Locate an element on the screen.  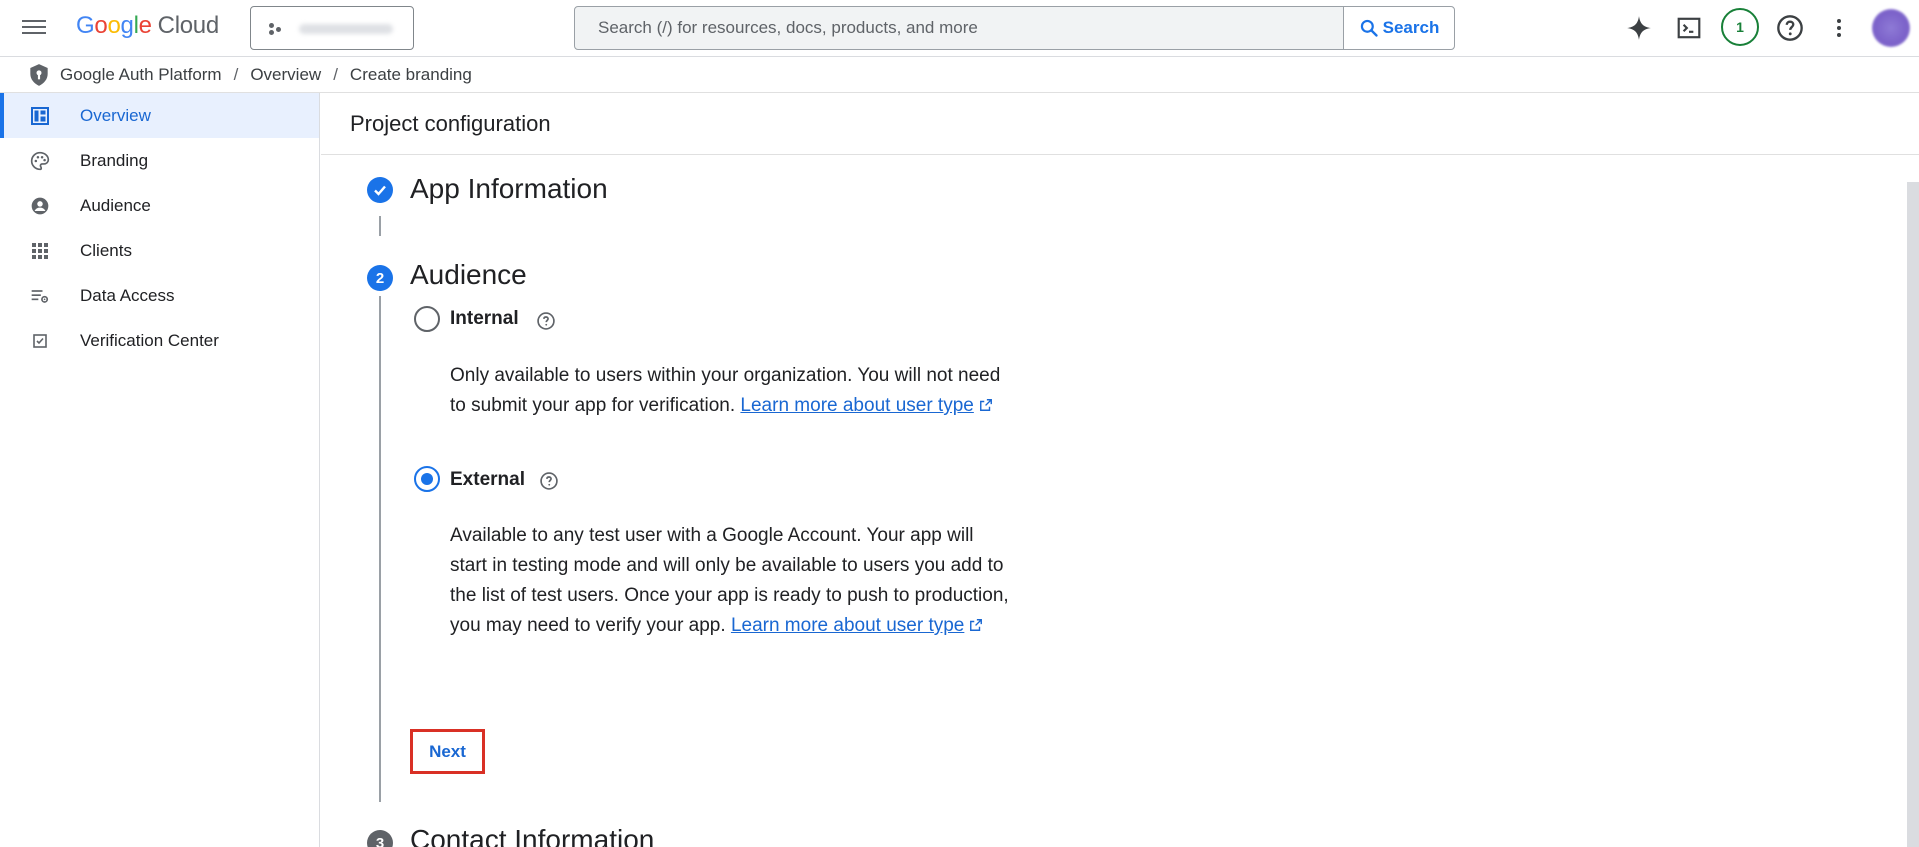
breadcrumb-item-create-branding: Create branding is located at coordinates (410, 74).